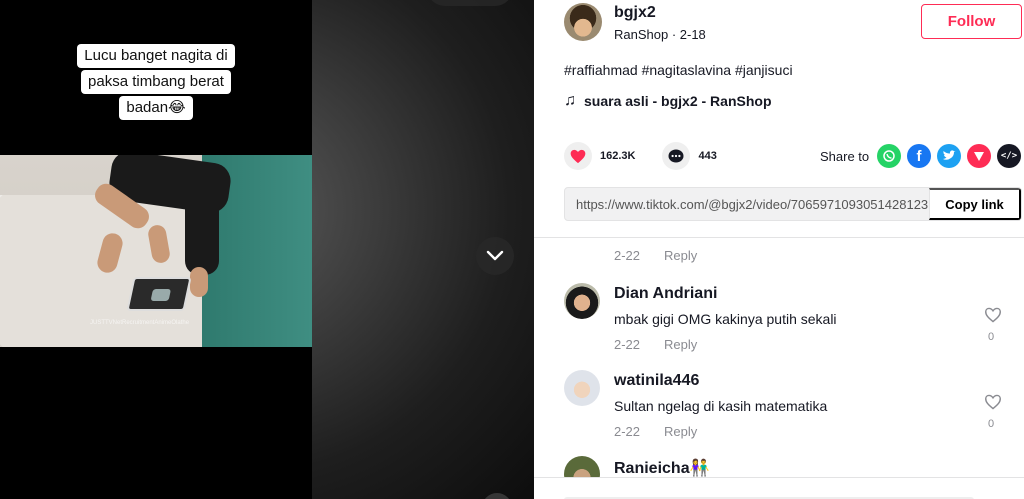 This screenshot has width=1024, height=499. What do you see at coordinates (583, 22) in the screenshot?
I see `author-avatar` at bounding box center [583, 22].